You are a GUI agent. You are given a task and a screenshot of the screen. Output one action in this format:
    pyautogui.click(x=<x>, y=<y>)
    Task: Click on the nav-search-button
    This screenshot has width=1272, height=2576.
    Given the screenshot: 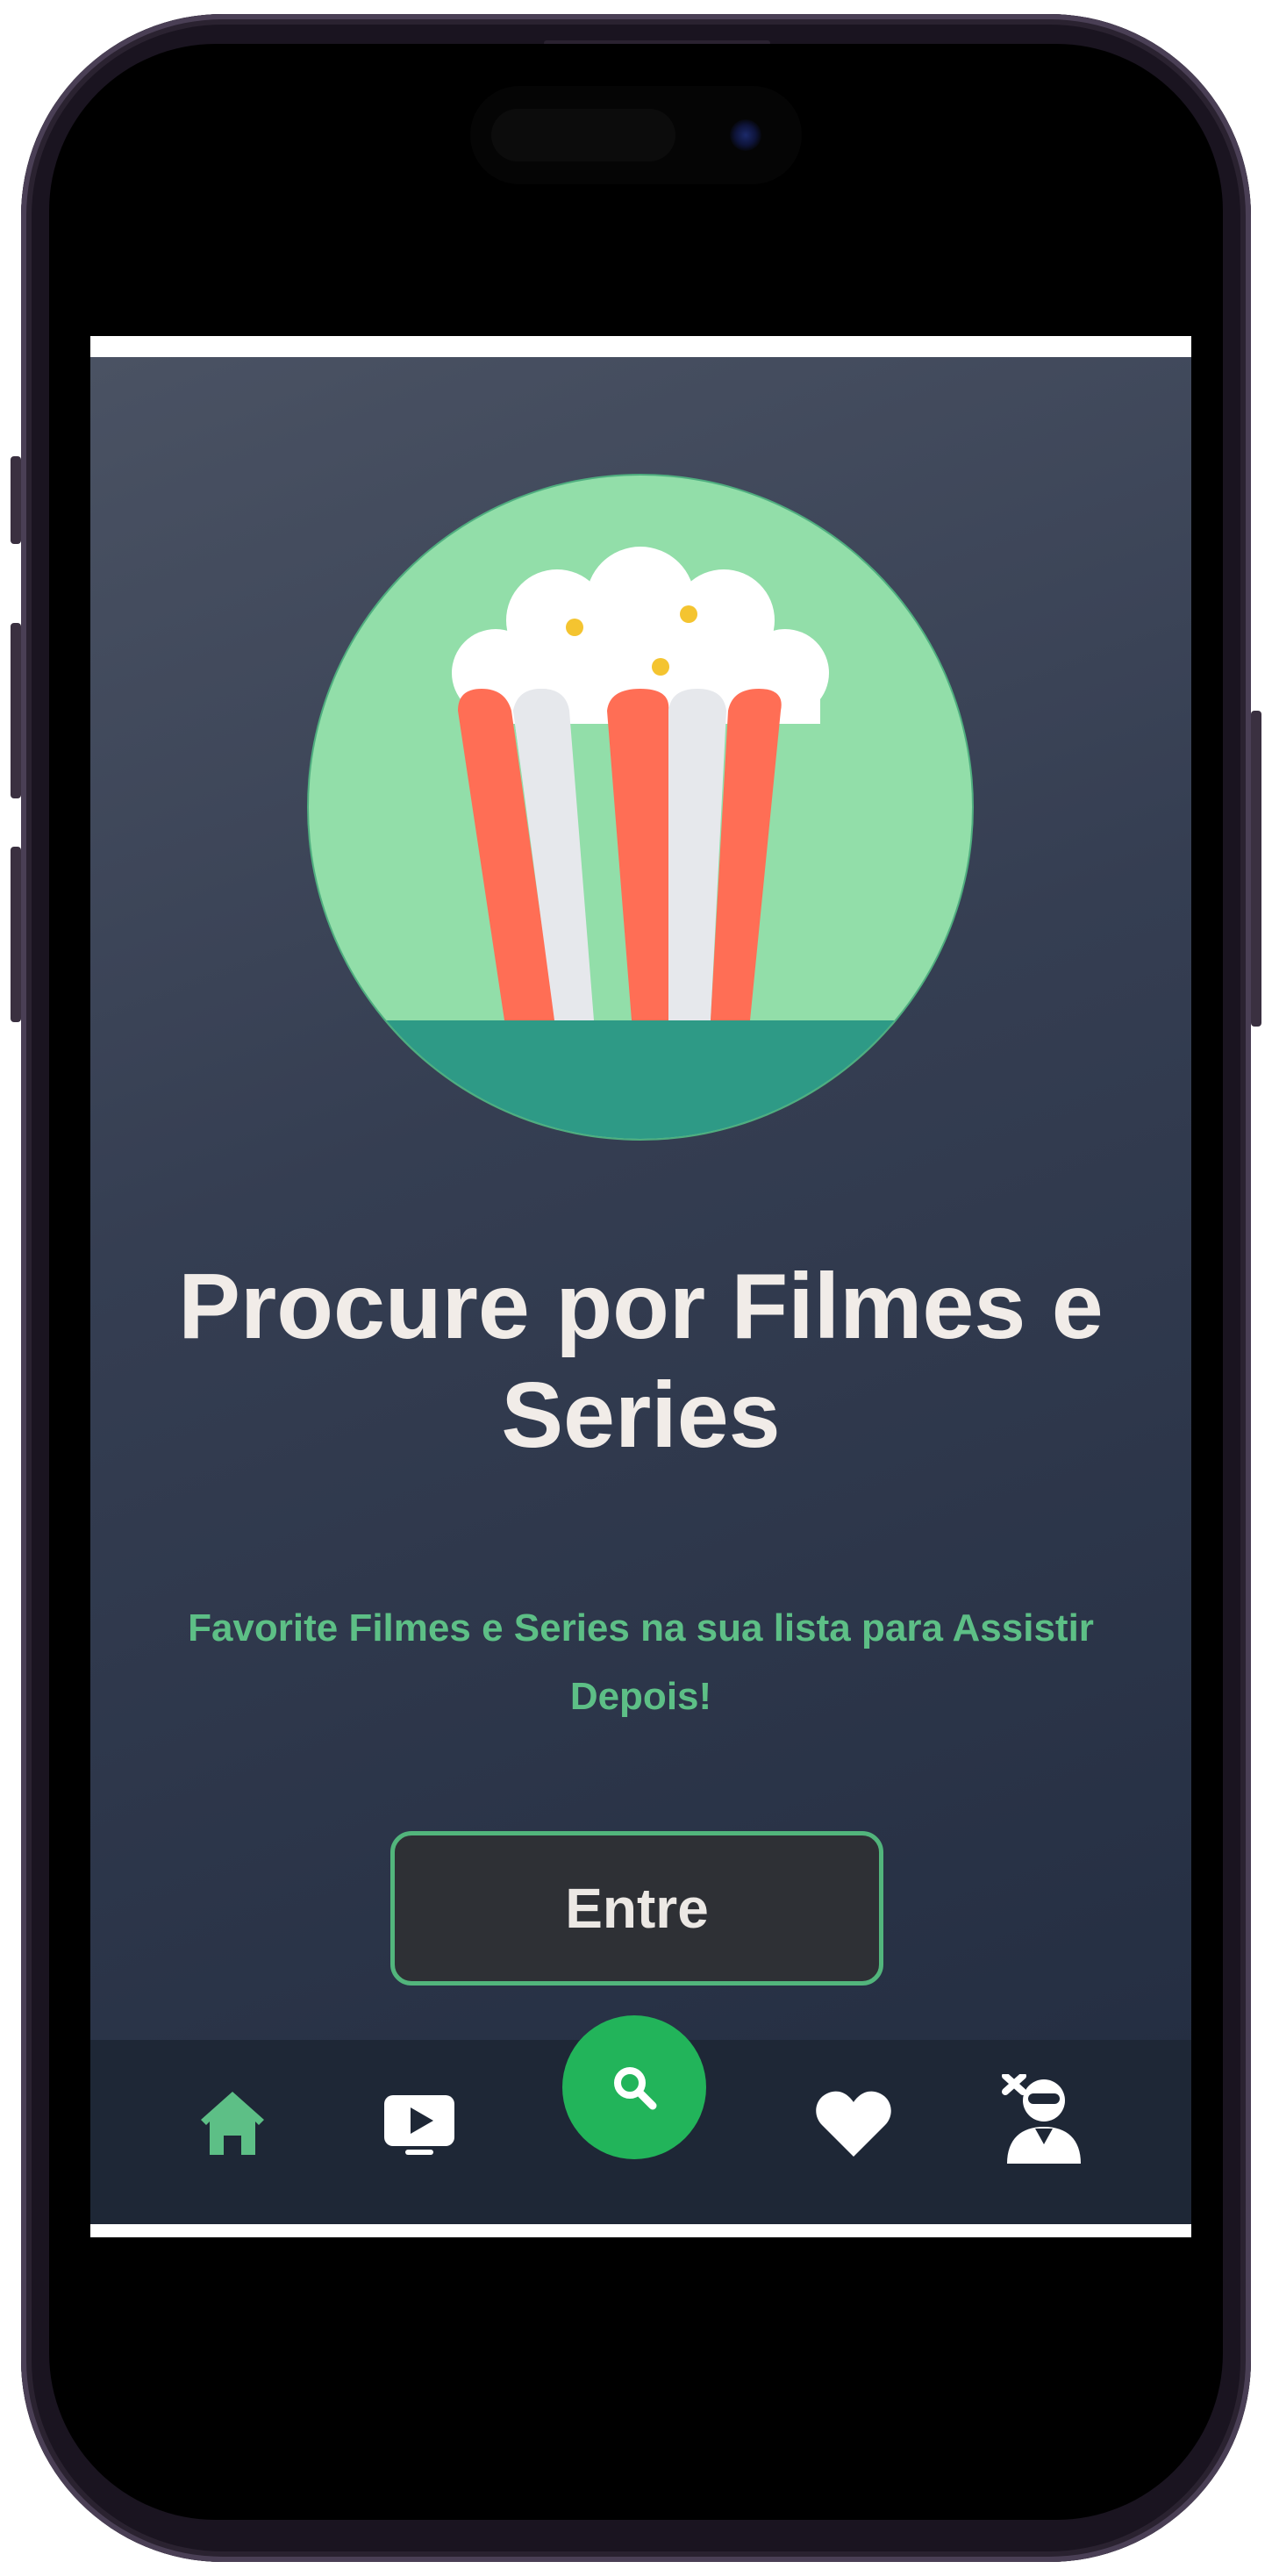 What is the action you would take?
    pyautogui.click(x=634, y=2087)
    